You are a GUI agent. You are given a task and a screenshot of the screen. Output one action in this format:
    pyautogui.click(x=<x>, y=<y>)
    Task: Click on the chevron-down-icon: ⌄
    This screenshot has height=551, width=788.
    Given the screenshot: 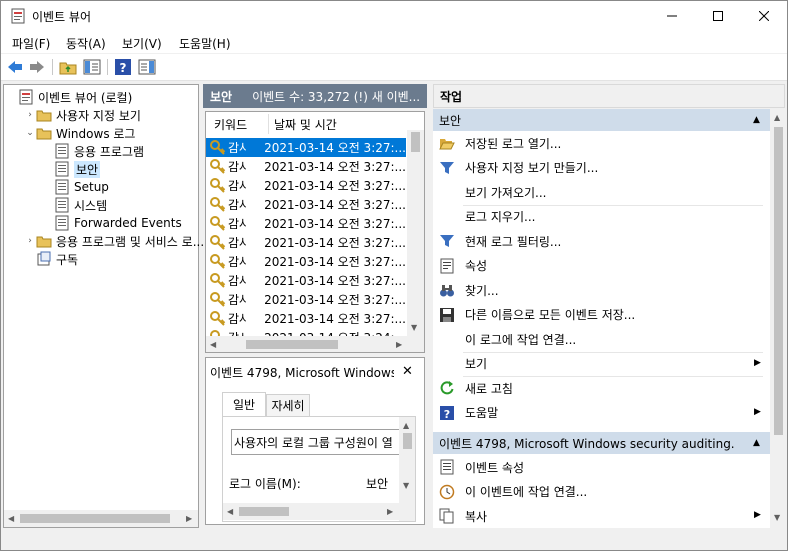 What is the action you would take?
    pyautogui.click(x=30, y=133)
    